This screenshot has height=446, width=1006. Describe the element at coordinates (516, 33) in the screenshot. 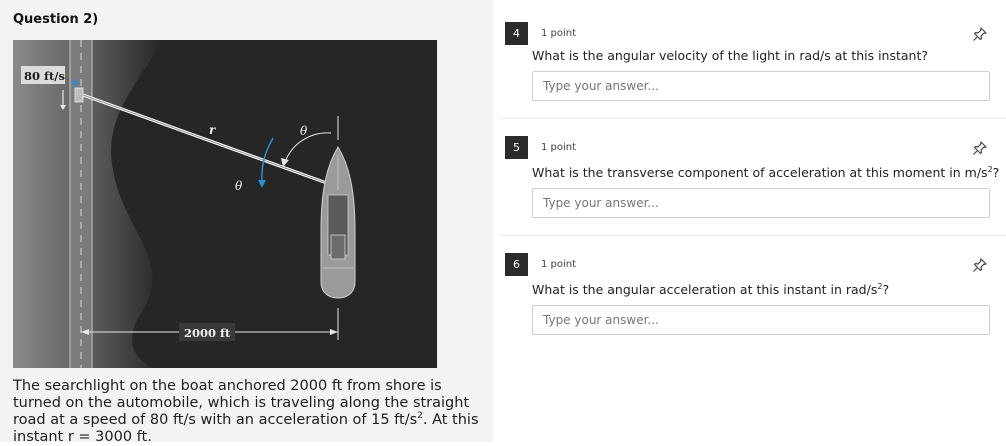

I see `question-number-badge: 4` at that location.